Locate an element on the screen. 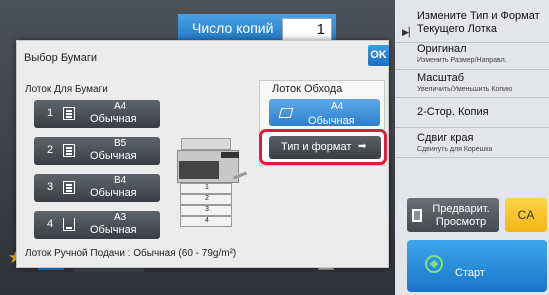 This screenshot has height=295, width=549. type-format-button: Тип и формат ➡ is located at coordinates (325, 147).